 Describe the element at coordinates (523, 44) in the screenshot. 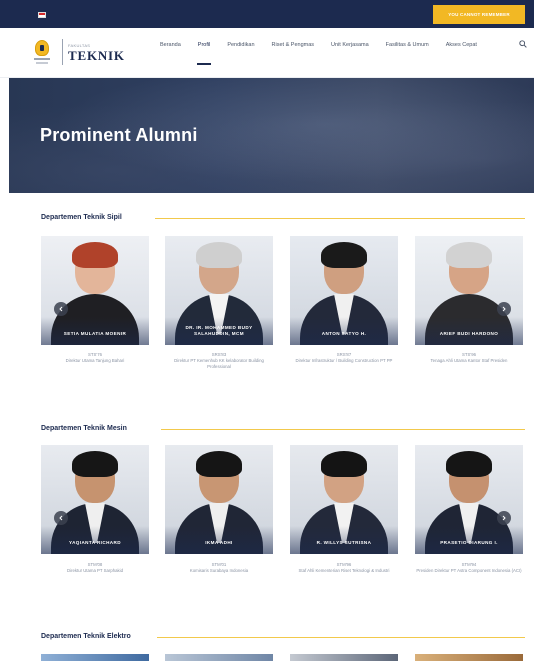

I see `search-icon` at that location.